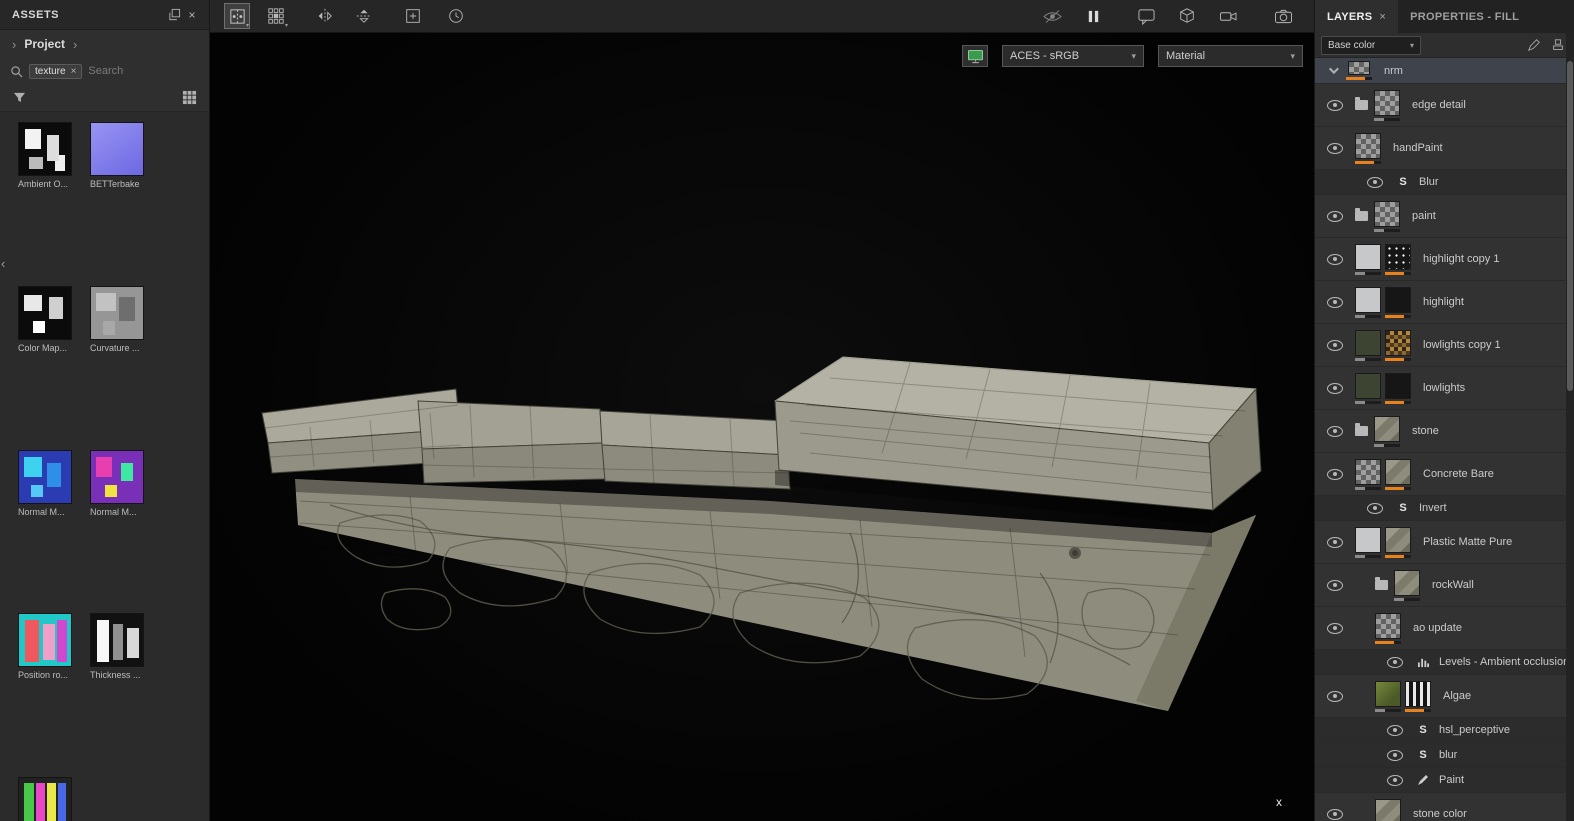  Describe the element at coordinates (237, 16) in the screenshot. I see `projection-tool-icon: ▾` at that location.